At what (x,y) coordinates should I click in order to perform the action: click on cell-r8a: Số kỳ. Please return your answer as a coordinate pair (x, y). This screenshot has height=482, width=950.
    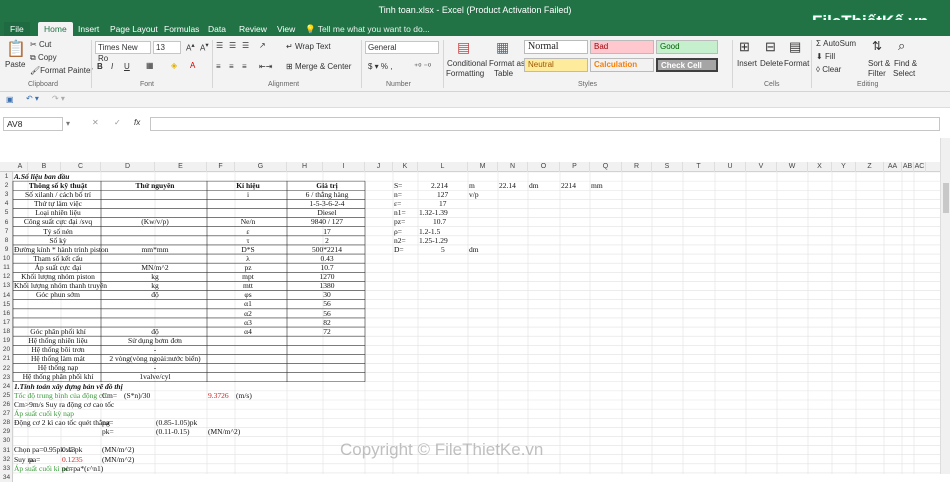
    Looking at the image, I should click on (58, 241).